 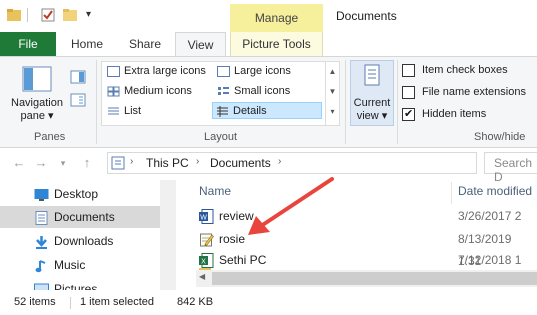 What do you see at coordinates (454, 114) in the screenshot?
I see `hidden-items-label: Hidden items` at bounding box center [454, 114].